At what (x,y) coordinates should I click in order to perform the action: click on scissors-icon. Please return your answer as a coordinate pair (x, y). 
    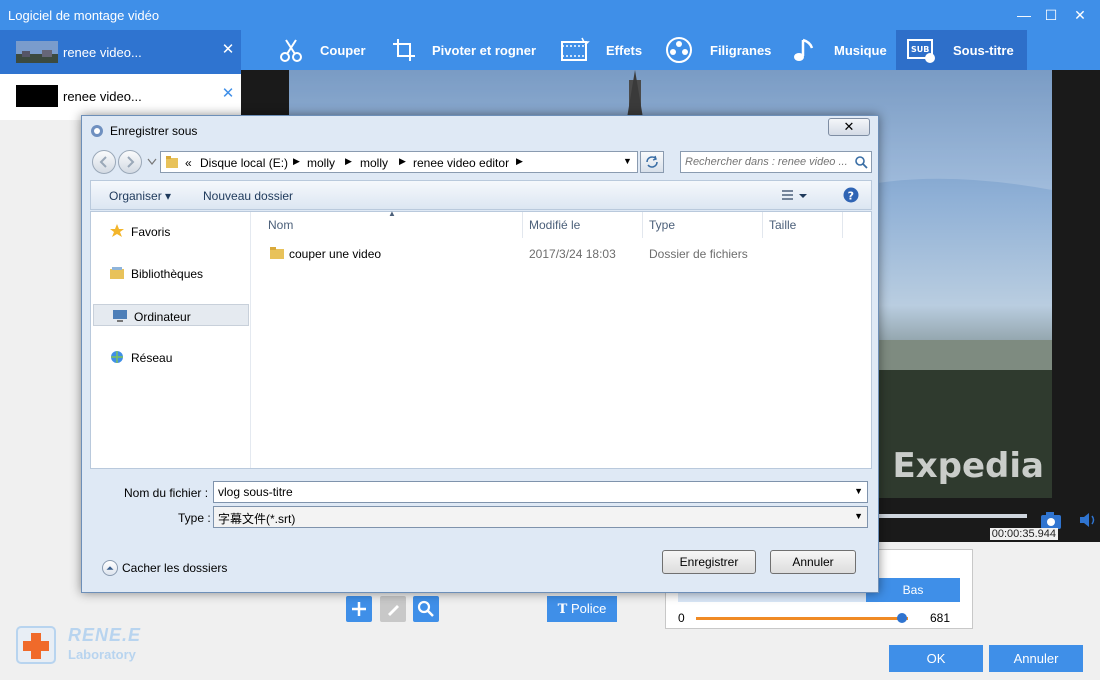
    Looking at the image, I should click on (291, 50).